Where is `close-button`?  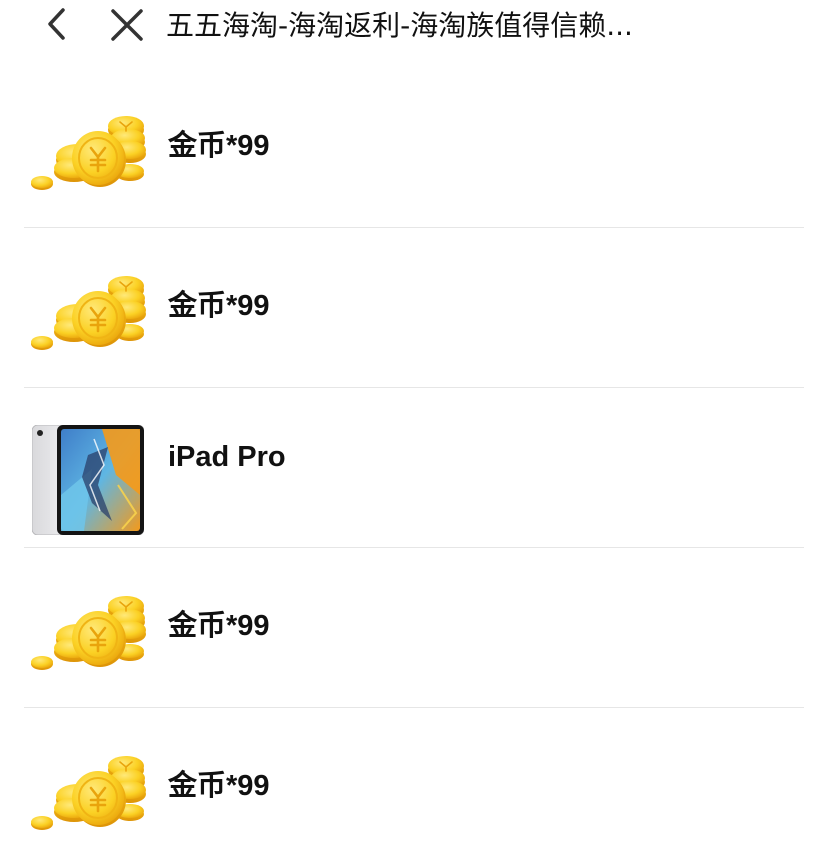
close-button is located at coordinates (127, 25).